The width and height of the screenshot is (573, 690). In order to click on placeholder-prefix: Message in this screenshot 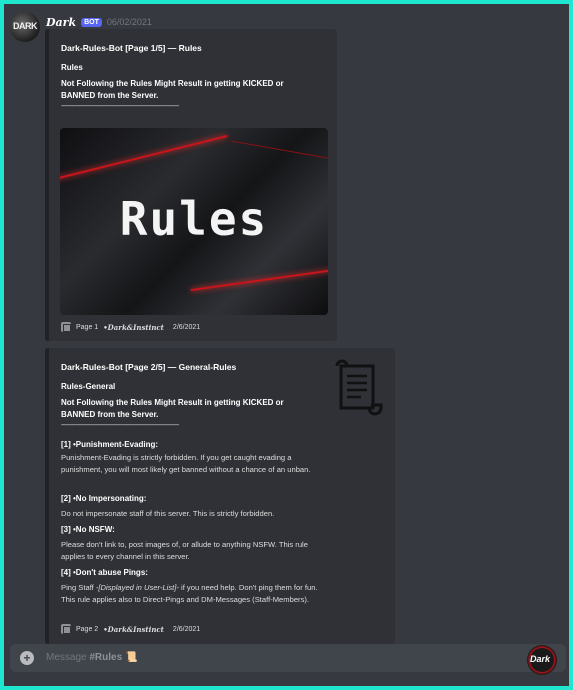, I will do `click(68, 657)`.